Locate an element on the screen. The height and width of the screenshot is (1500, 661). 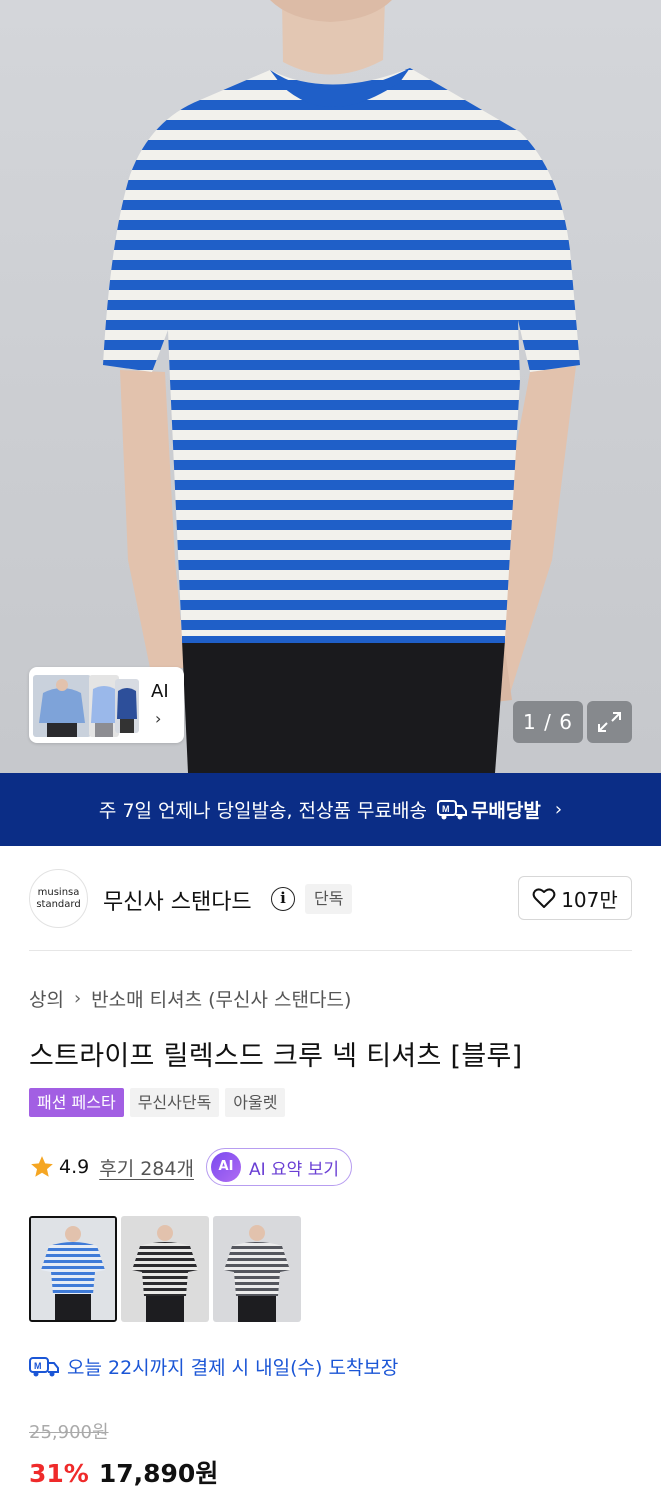
original-price: 25,900원 is located at coordinates (69, 1432).